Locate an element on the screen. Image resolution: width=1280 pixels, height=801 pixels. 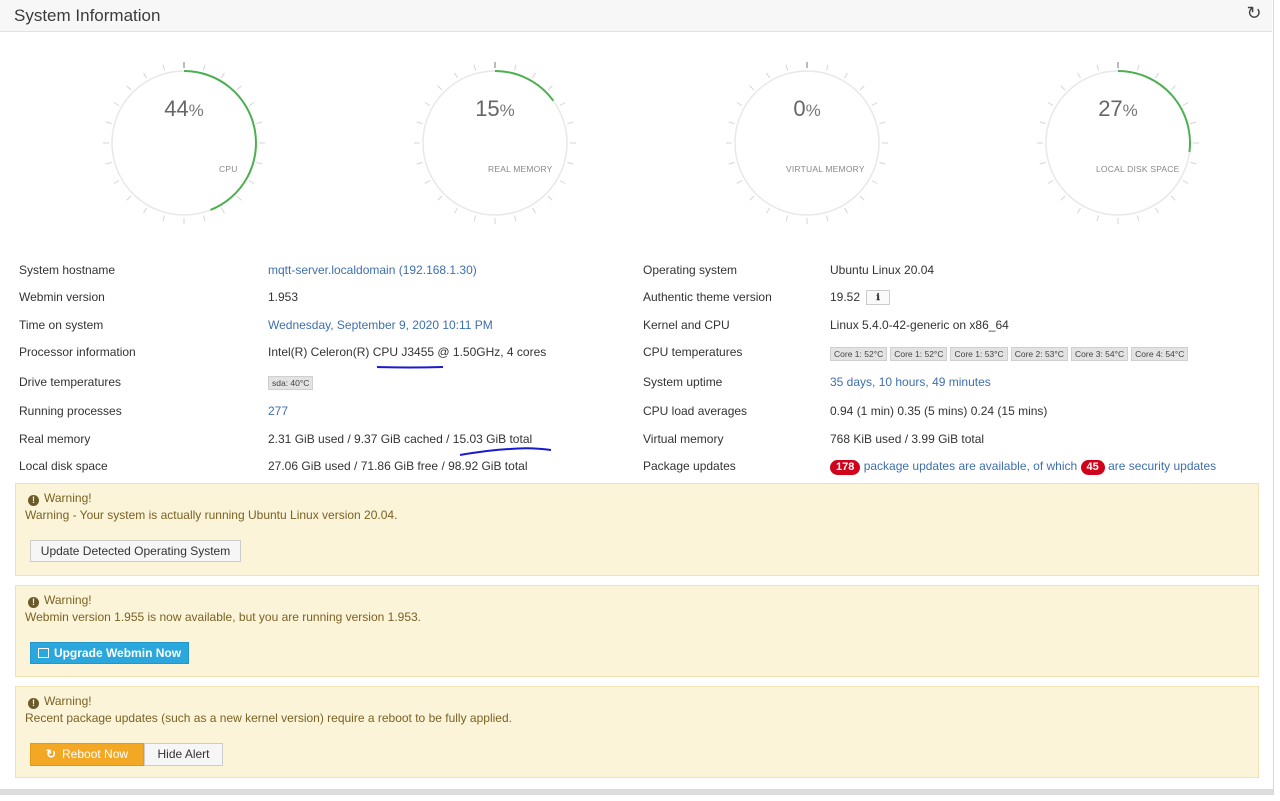
security-updates-link: are security updates is located at coordinates (1162, 466).